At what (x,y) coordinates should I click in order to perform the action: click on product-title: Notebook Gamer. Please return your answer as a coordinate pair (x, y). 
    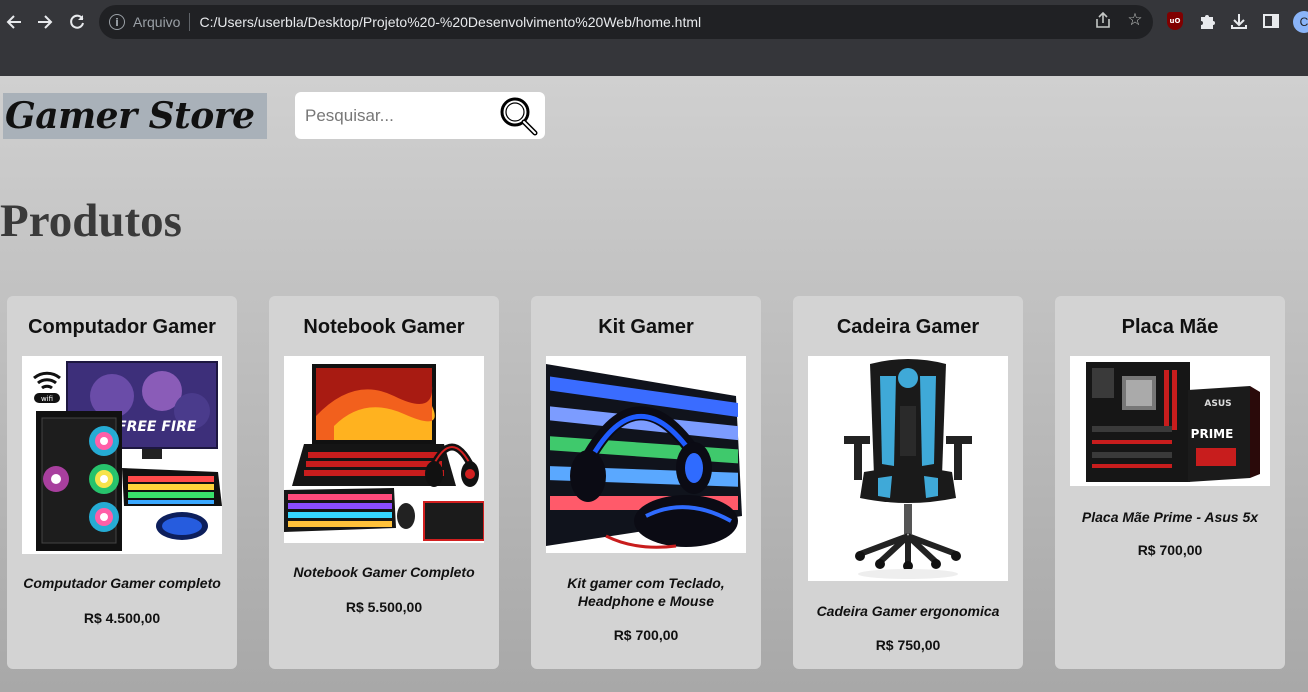
    Looking at the image, I should click on (384, 327).